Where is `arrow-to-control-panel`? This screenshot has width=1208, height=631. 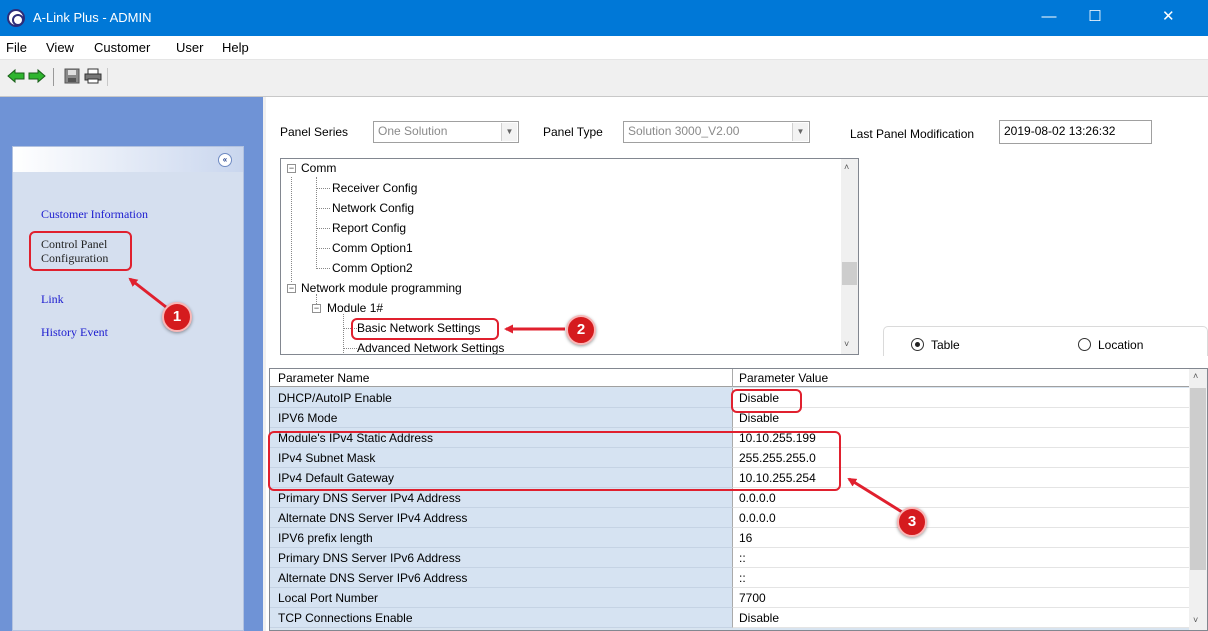 arrow-to-control-panel is located at coordinates (147, 293).